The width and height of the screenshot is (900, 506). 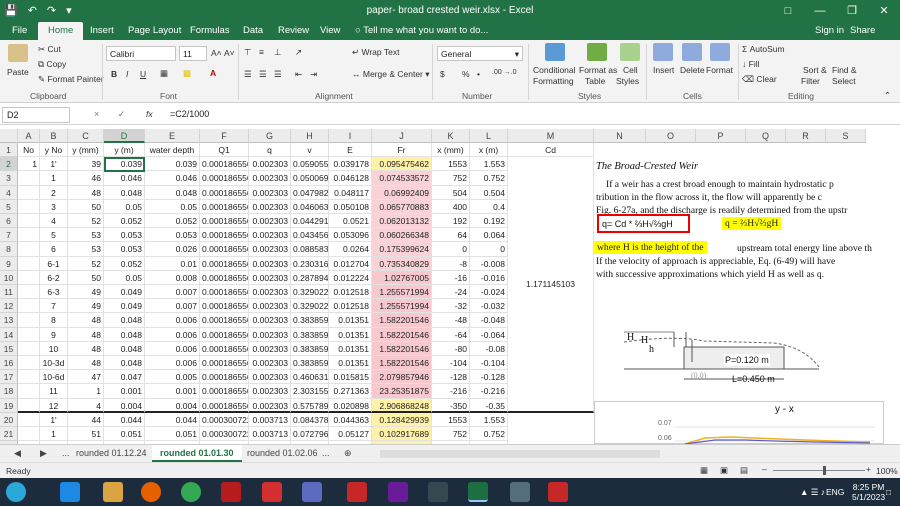 I want to click on cell-L7: 0.064, so click(x=489, y=235).